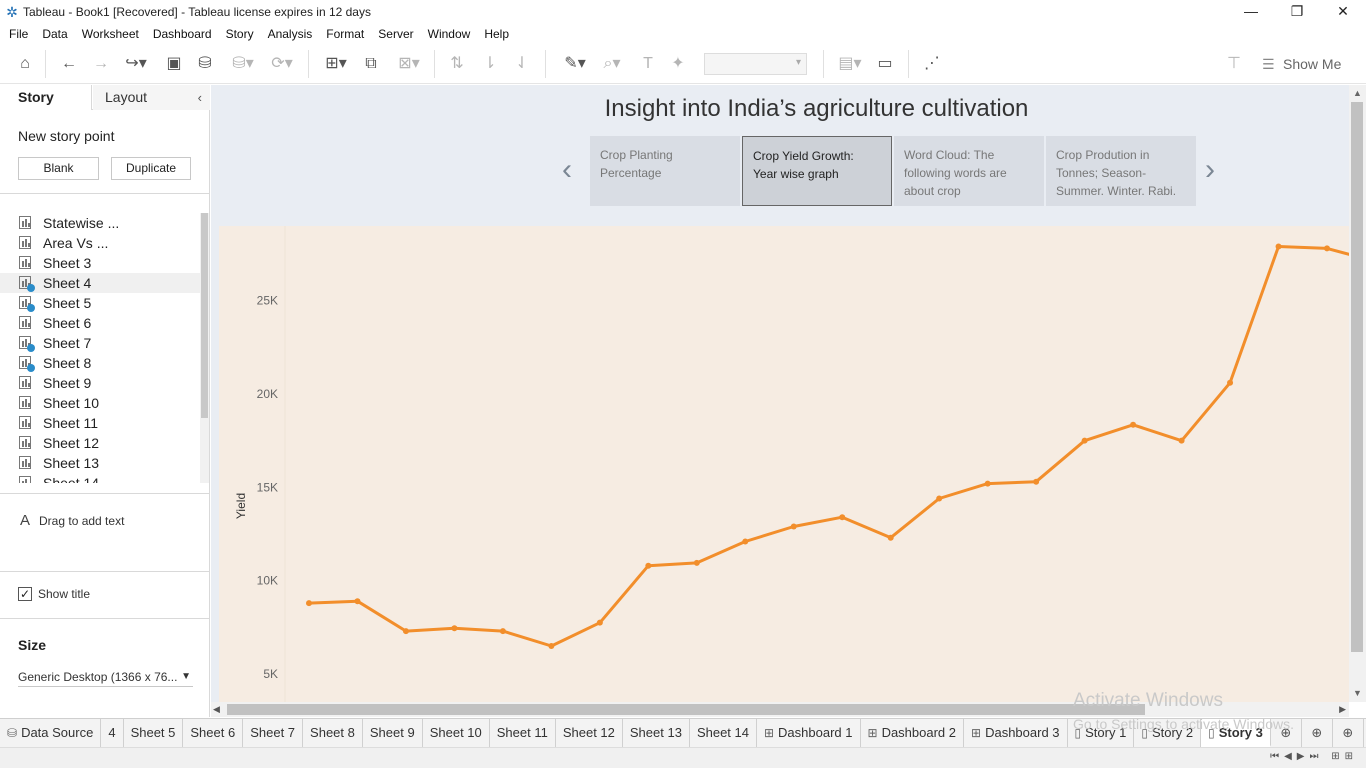 This screenshot has height=768, width=1366. Describe the element at coordinates (205, 64) in the screenshot. I see `new-data-source-icon: ⛁` at that location.